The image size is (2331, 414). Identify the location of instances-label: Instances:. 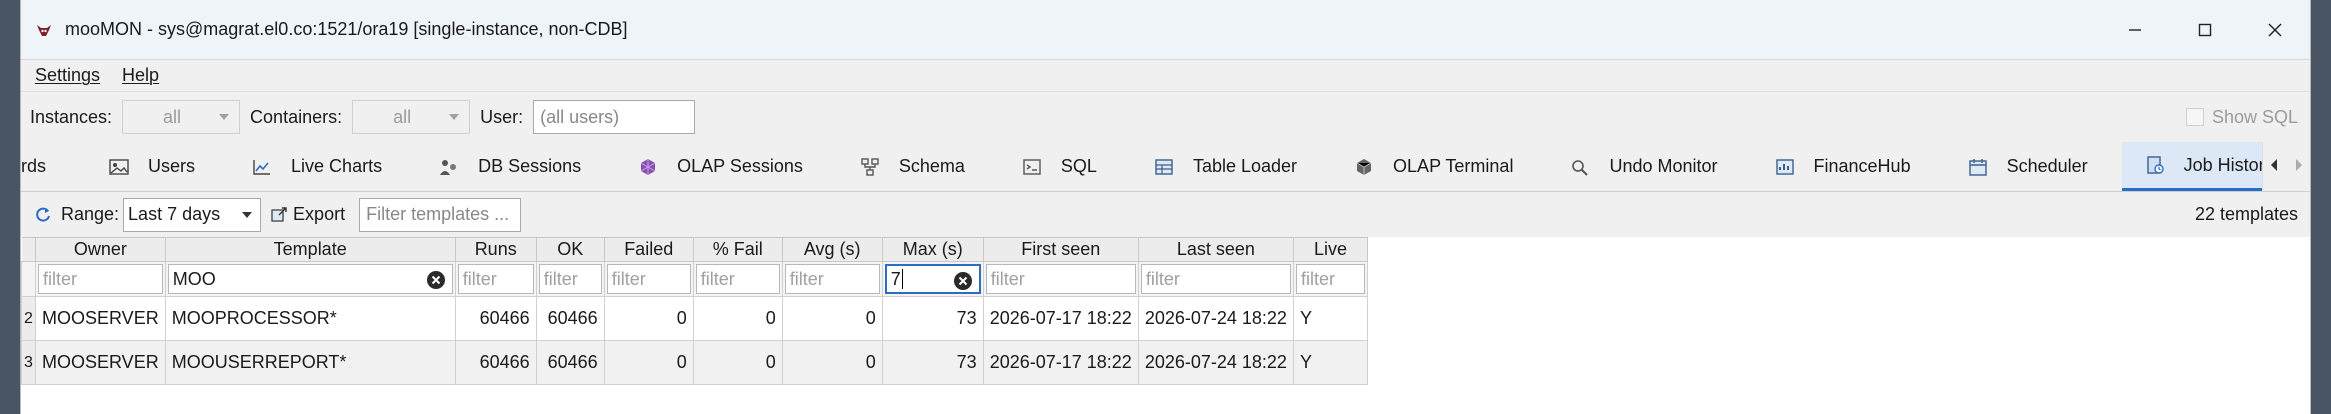
(71, 116).